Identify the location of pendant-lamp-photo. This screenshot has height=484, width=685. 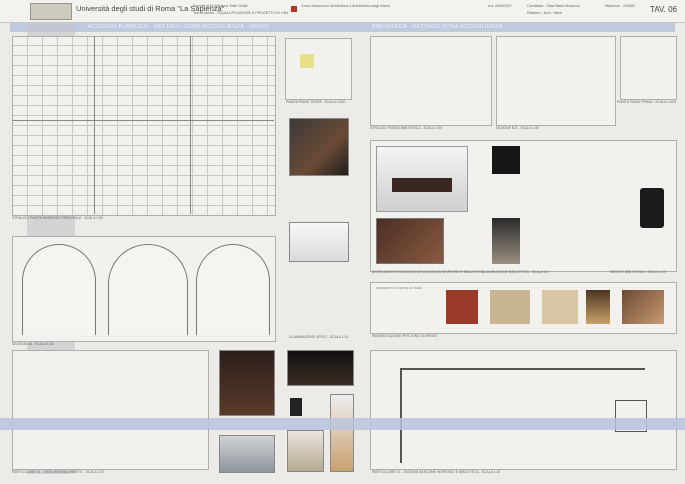
(506, 160).